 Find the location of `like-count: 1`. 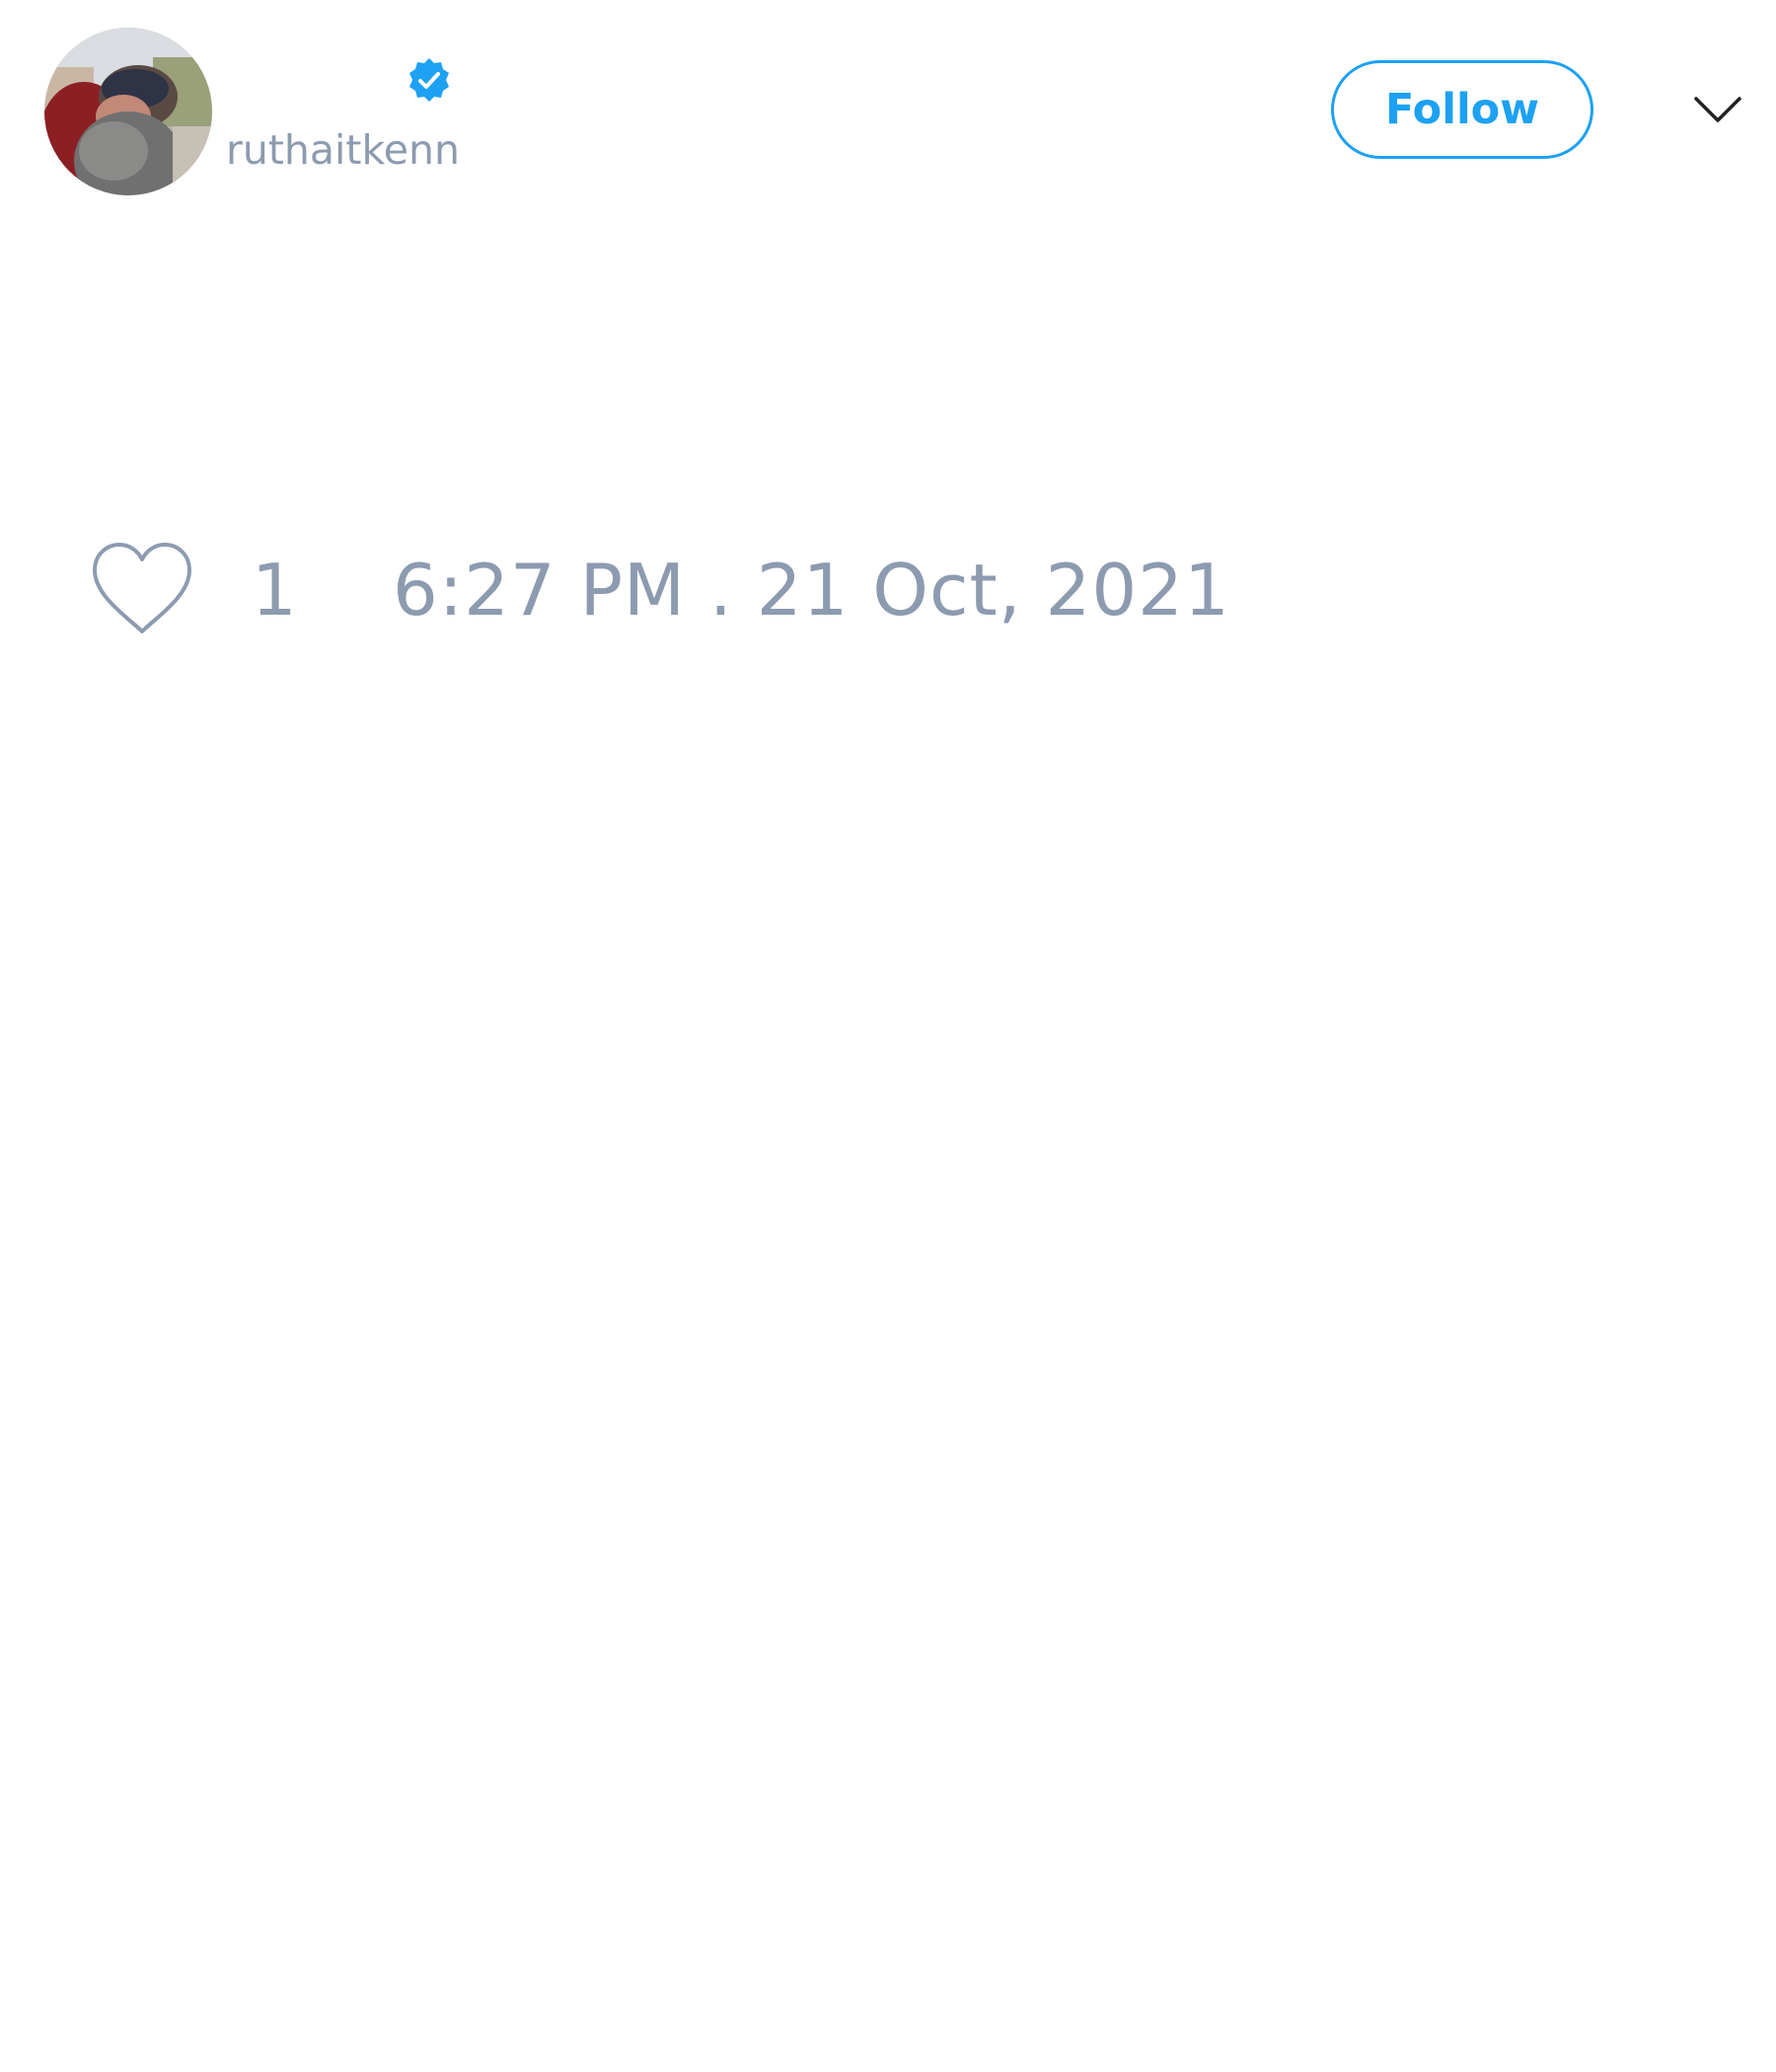

like-count: 1 is located at coordinates (274, 590).